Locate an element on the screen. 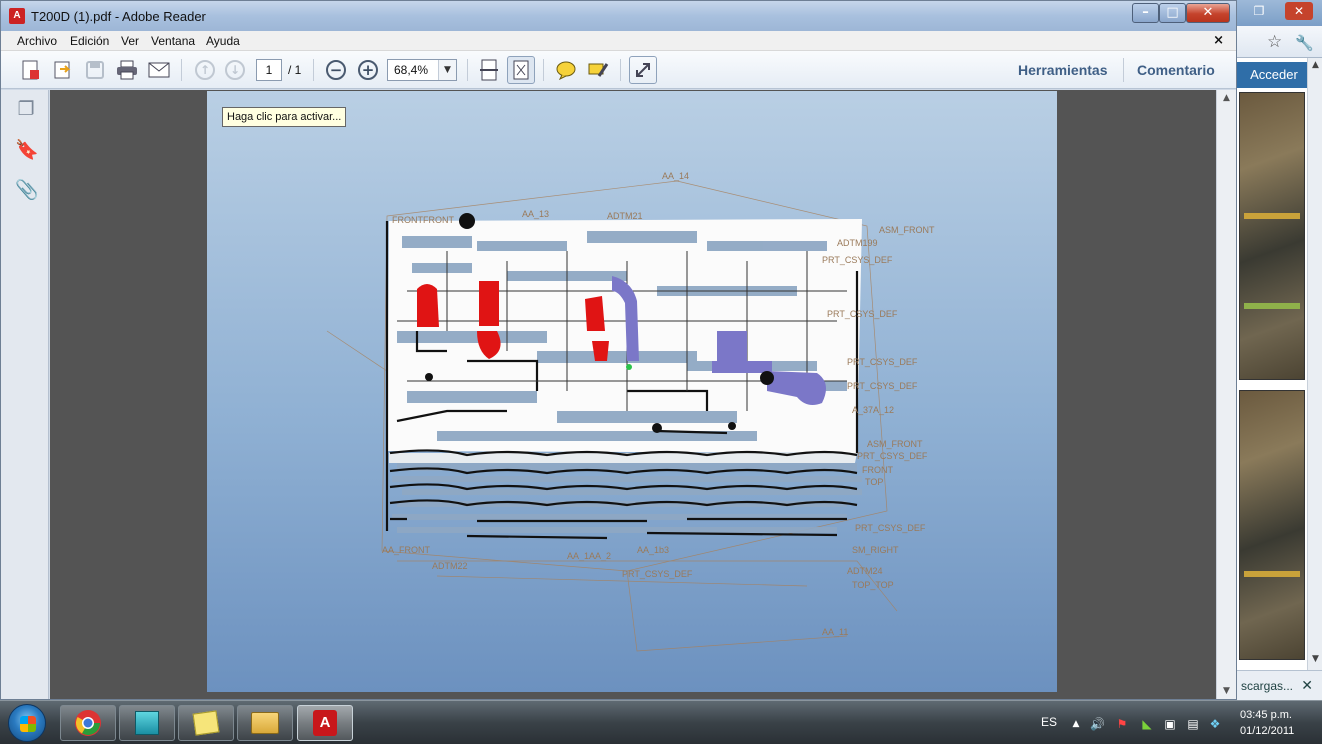  fit-width-icon is located at coordinates (489, 70).